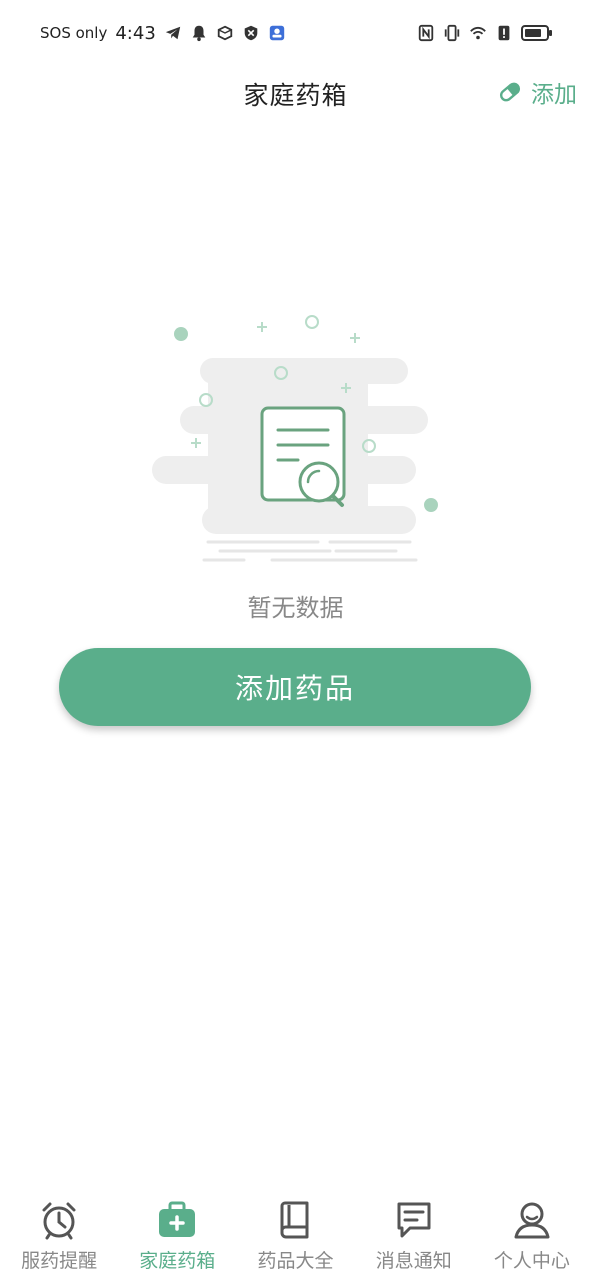 The image size is (591, 1280). Describe the element at coordinates (504, 33) in the screenshot. I see `signal-alert-icon` at that location.